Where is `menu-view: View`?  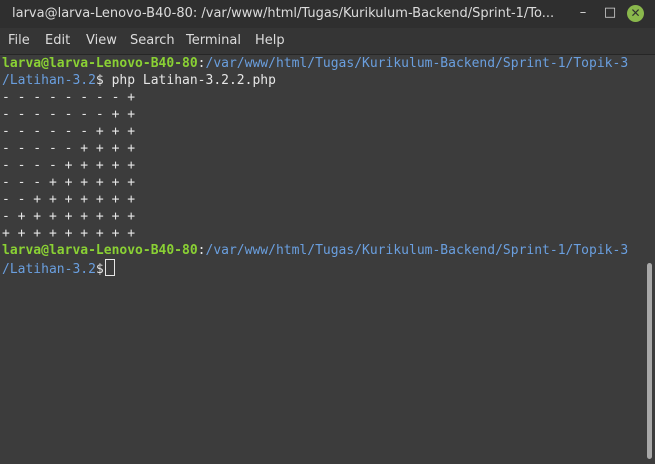
menu-view: View is located at coordinates (101, 41).